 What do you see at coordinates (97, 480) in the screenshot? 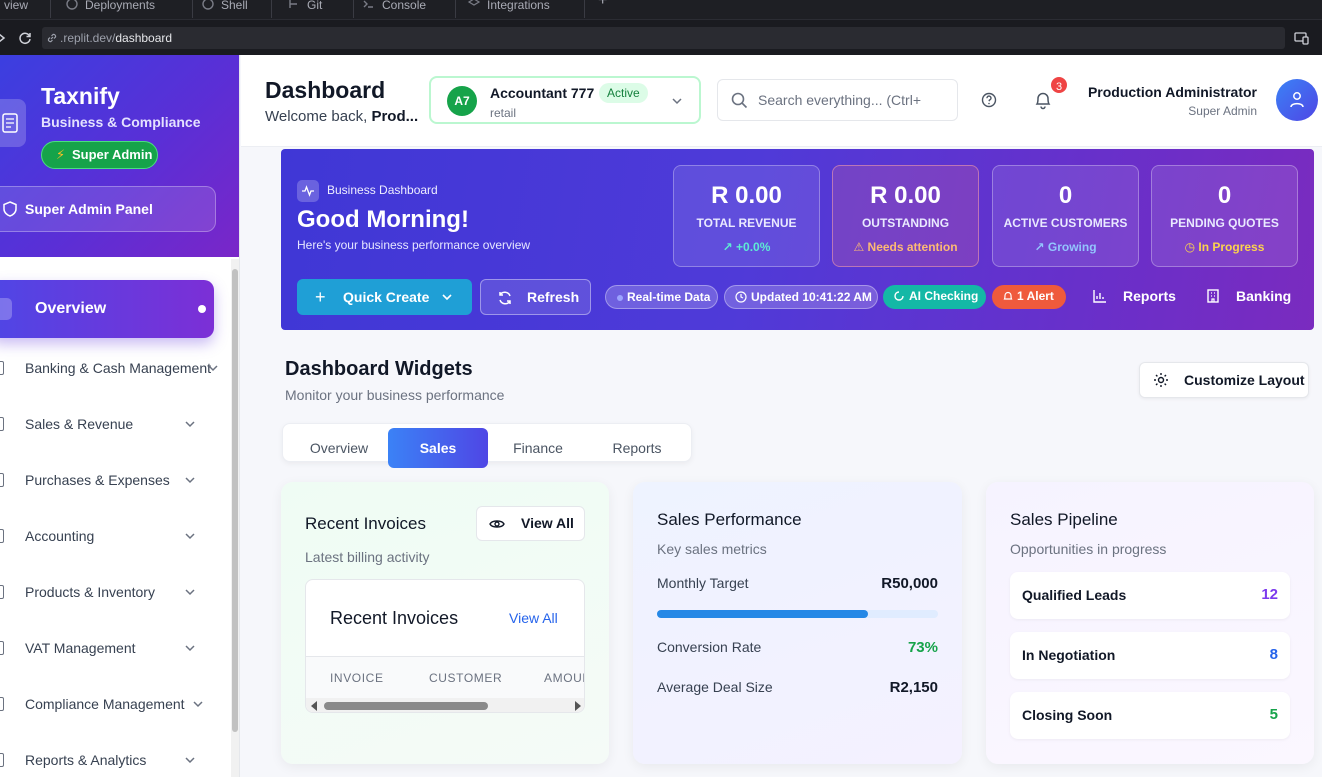
I see `sidebar-item-label: Purchases & Expenses` at bounding box center [97, 480].